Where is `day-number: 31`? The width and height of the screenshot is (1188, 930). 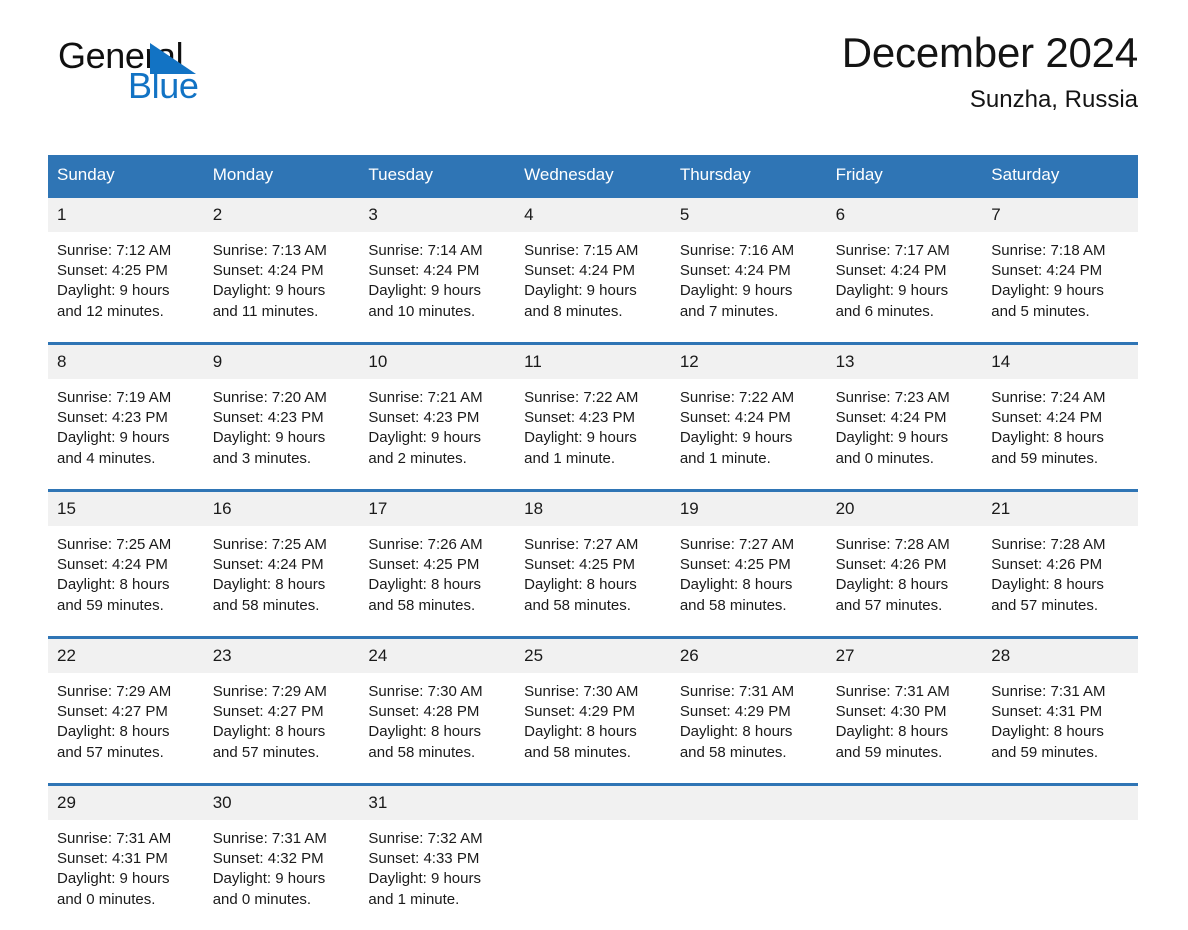 day-number: 31 is located at coordinates (437, 803).